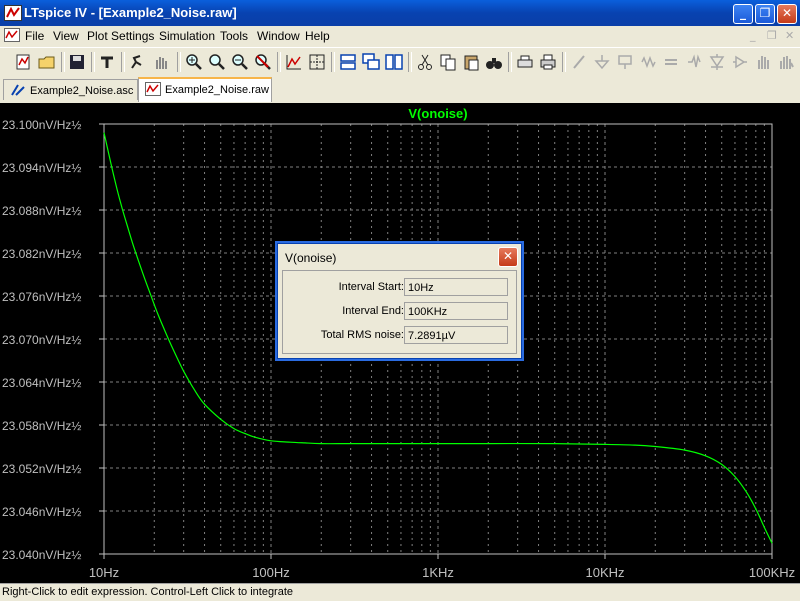 The image size is (800, 601). I want to click on interval-start-row: Interval Start: 10Hz, so click(399, 288).